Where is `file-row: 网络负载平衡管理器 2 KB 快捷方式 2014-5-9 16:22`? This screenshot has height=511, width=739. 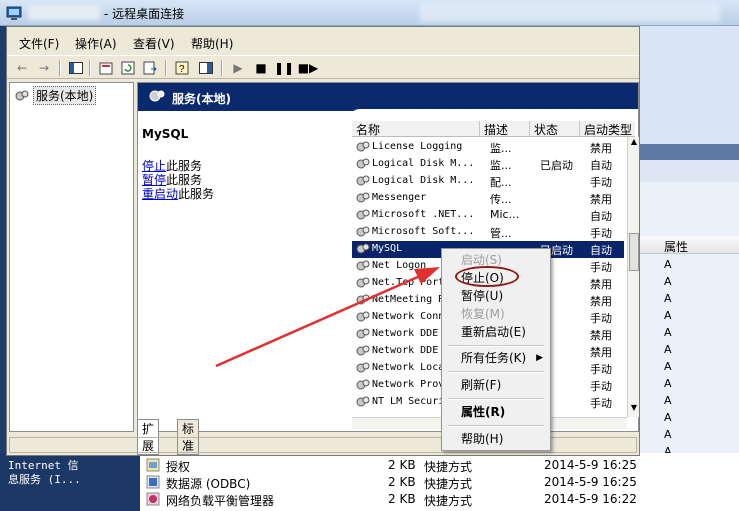 file-row: 网络负载平衡管理器 2 KB 快捷方式 2014-5-9 16:22 is located at coordinates (439, 499).